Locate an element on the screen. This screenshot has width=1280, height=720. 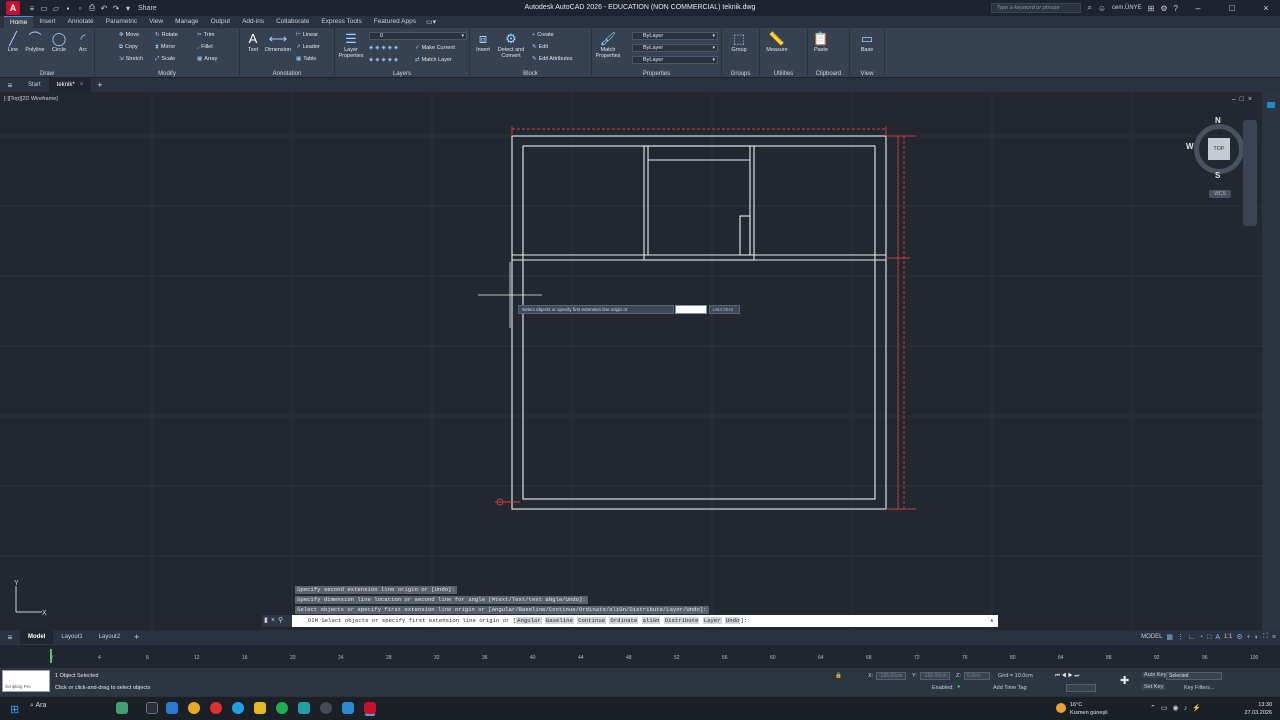
tab-layout1: Layout1 is located at coordinates (71, 637).